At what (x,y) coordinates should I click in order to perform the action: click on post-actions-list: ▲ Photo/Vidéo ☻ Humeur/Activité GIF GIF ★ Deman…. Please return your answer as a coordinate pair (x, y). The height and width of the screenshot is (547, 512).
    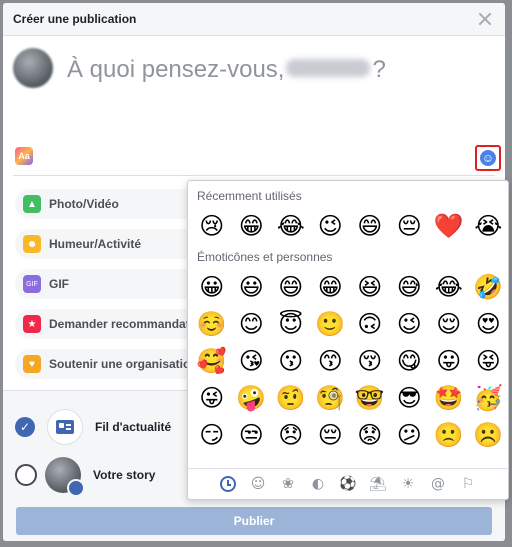
    Looking at the image, I should click on (110, 289).